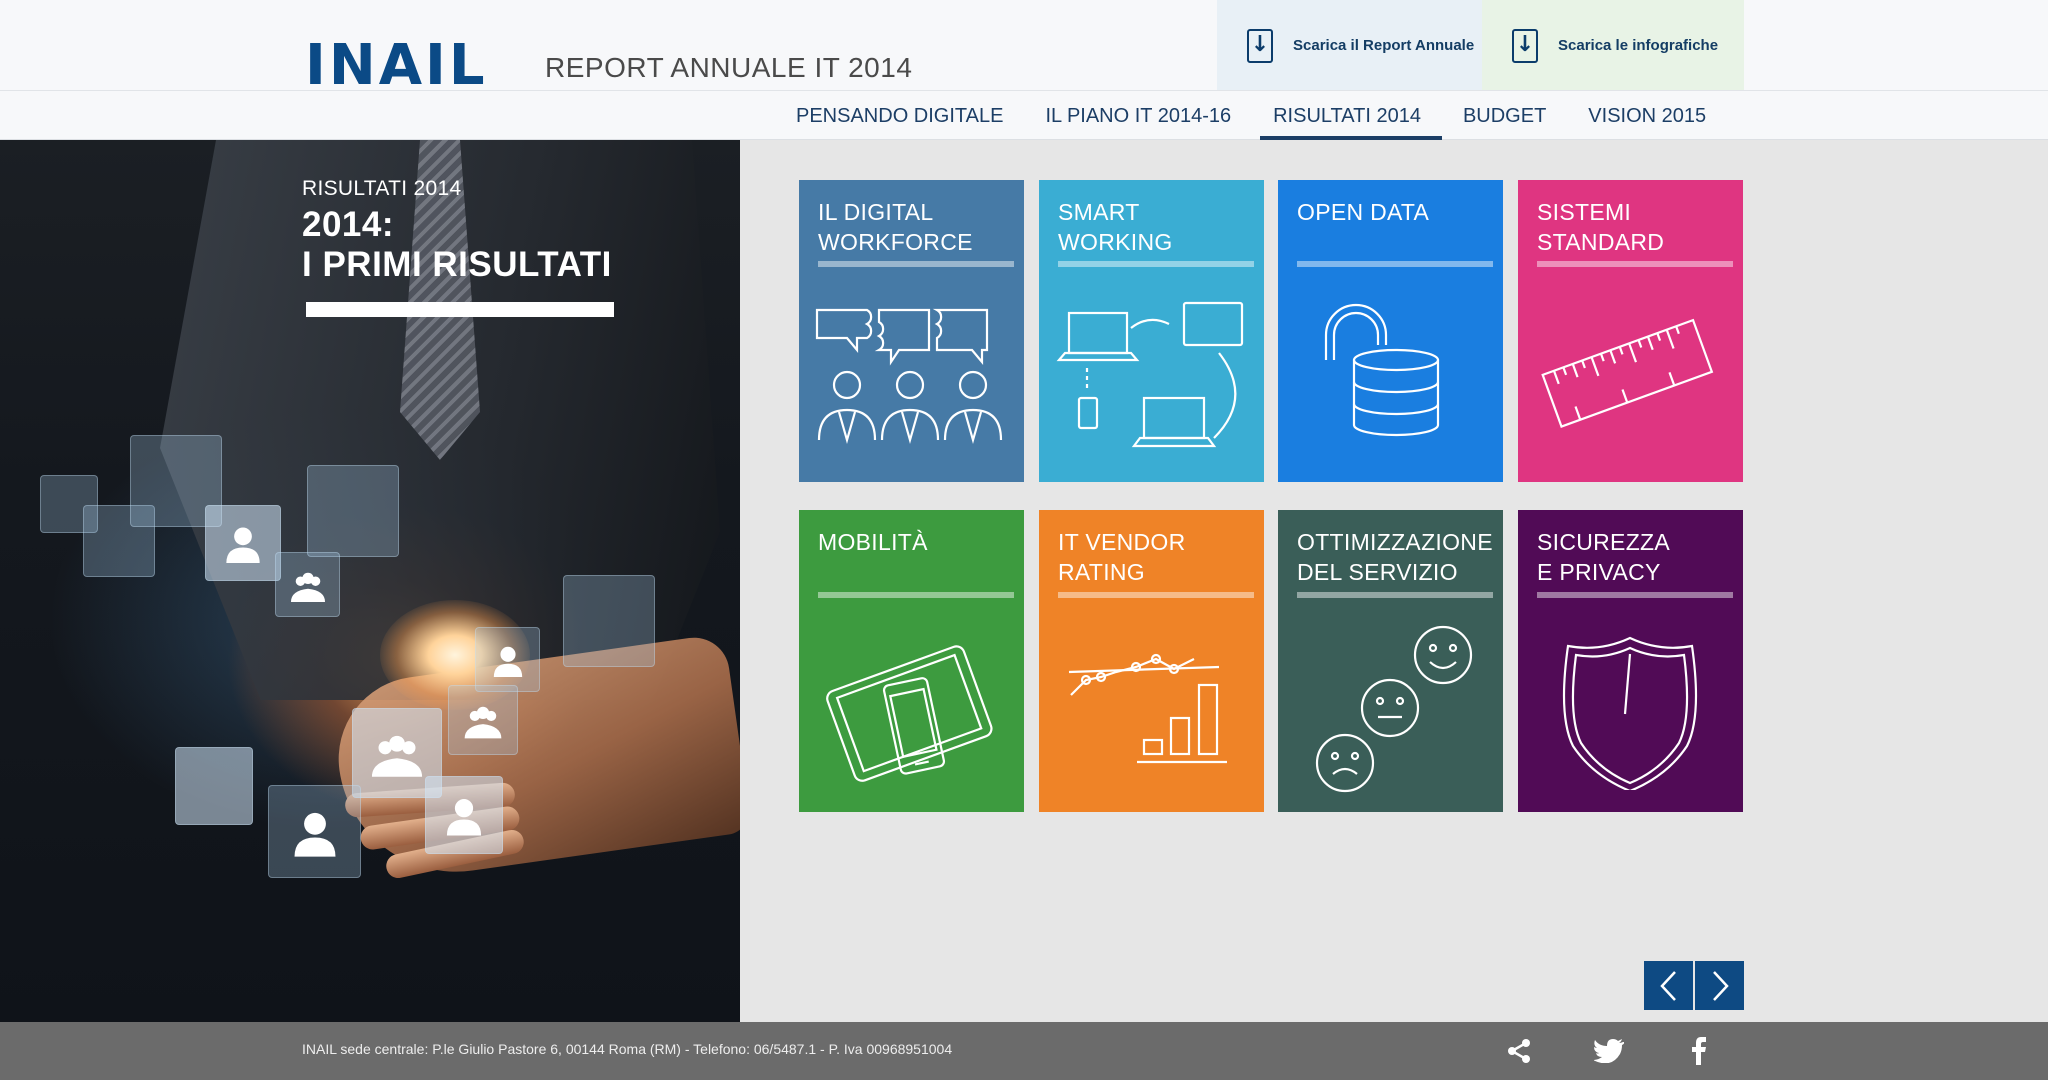  What do you see at coordinates (382, 188) in the screenshot?
I see `hero-kicker: RISULTATI 2014` at bounding box center [382, 188].